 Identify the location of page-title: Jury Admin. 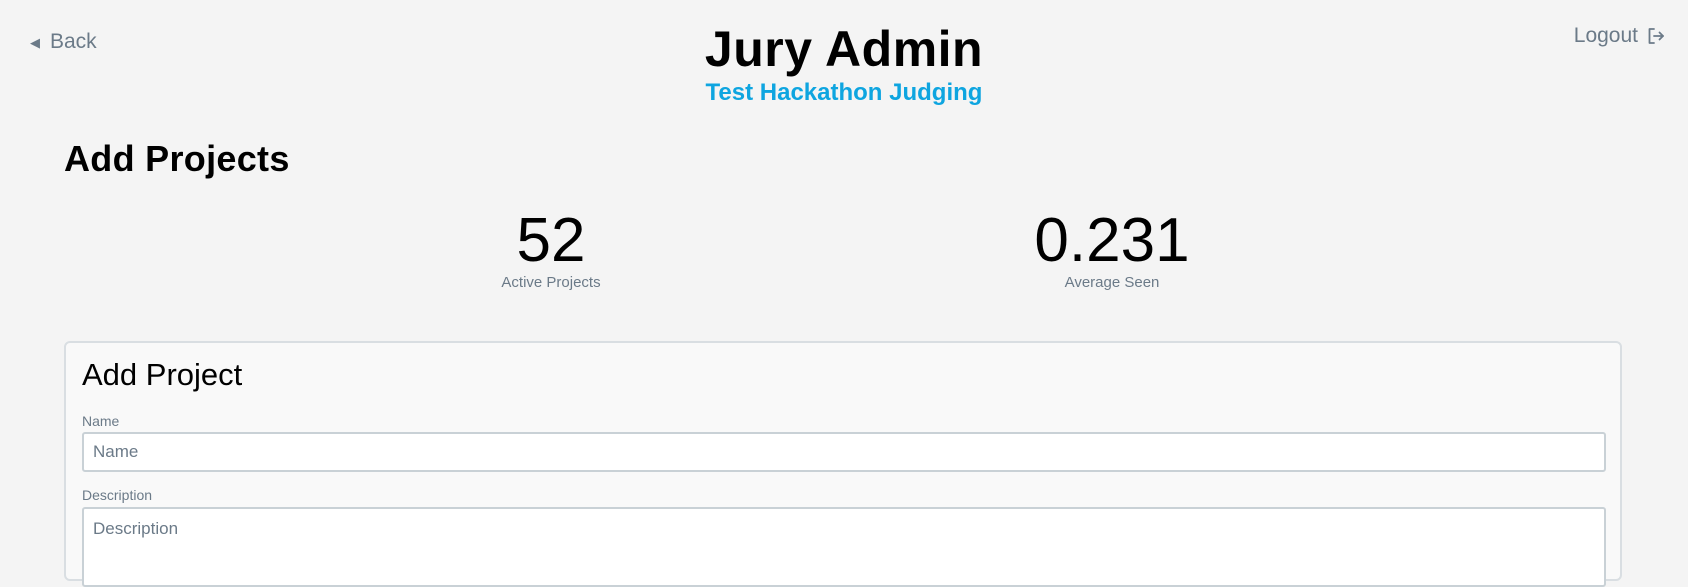
(844, 49).